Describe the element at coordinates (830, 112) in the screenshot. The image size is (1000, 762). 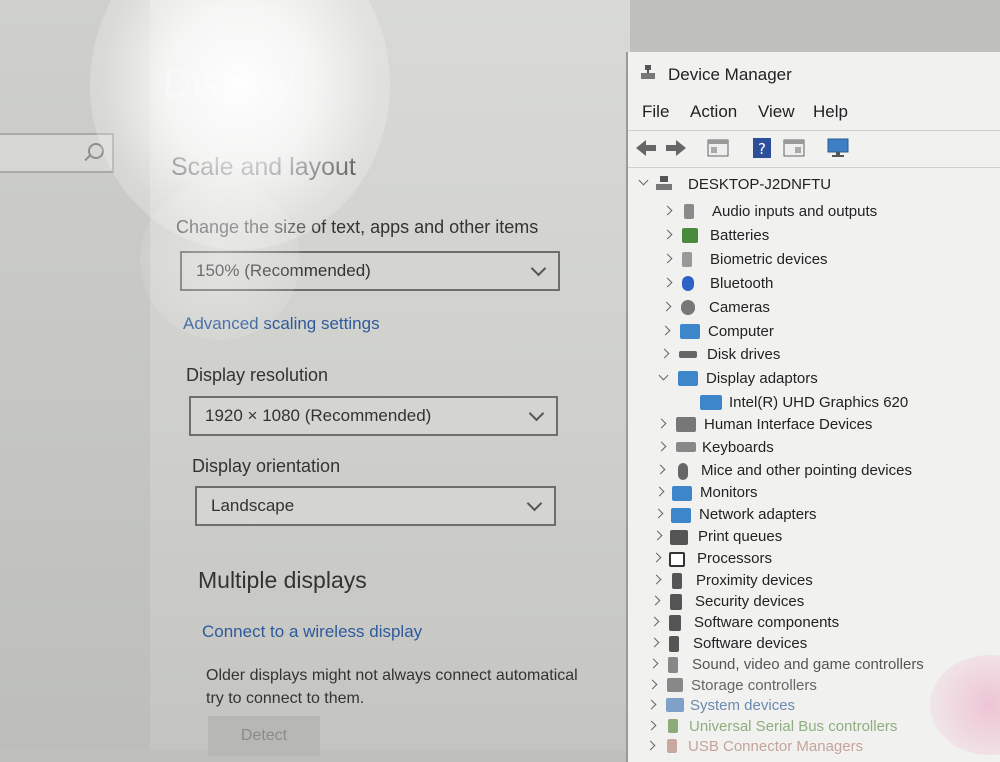
I see `menu-help: Help` at that location.